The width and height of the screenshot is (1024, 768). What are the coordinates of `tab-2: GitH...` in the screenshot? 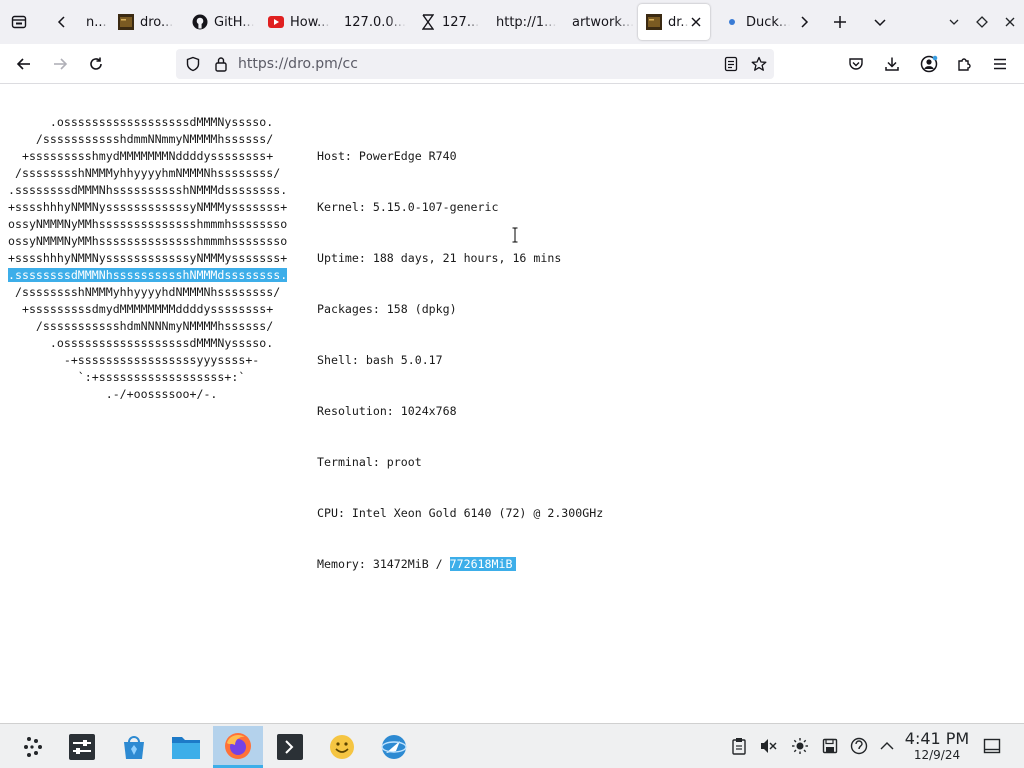 It's located at (219, 22).